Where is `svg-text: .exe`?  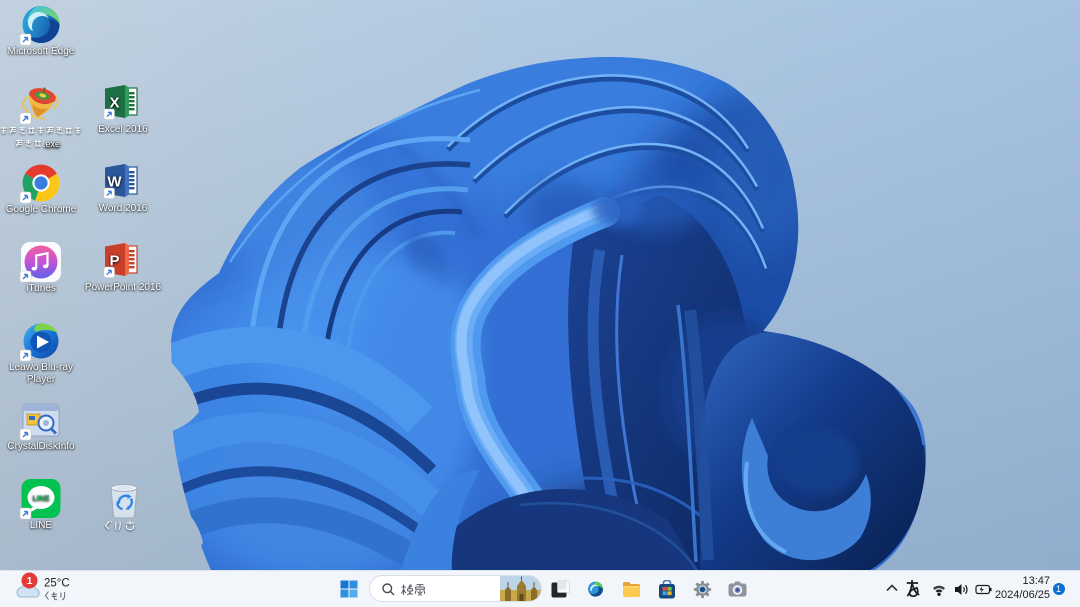 svg-text: .exe is located at coordinates (51, 144).